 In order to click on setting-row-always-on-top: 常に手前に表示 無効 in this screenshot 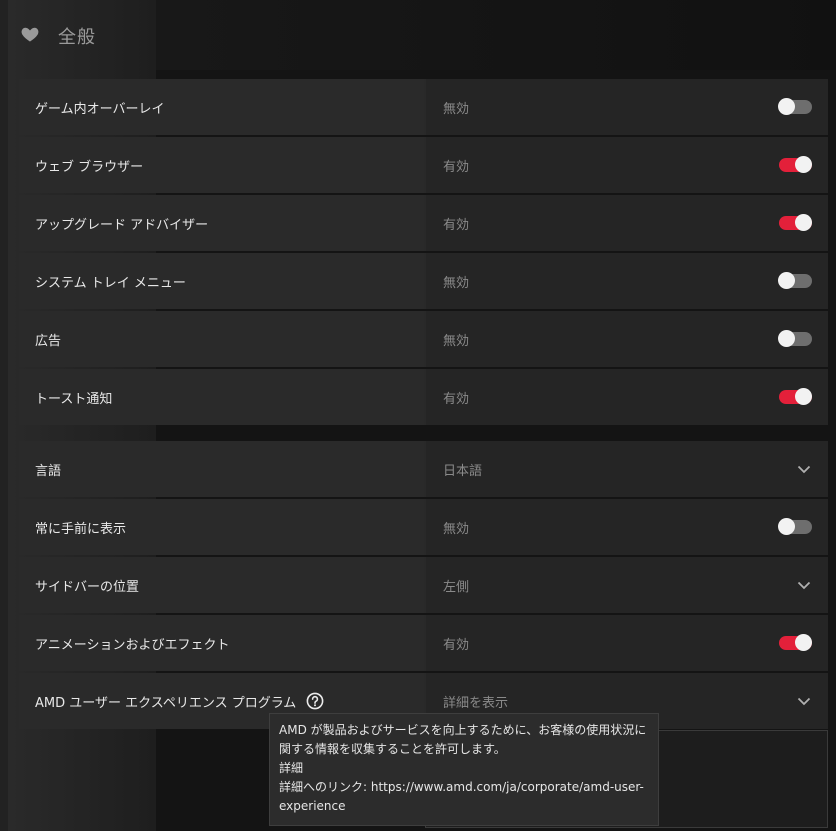, I will do `click(423, 527)`.